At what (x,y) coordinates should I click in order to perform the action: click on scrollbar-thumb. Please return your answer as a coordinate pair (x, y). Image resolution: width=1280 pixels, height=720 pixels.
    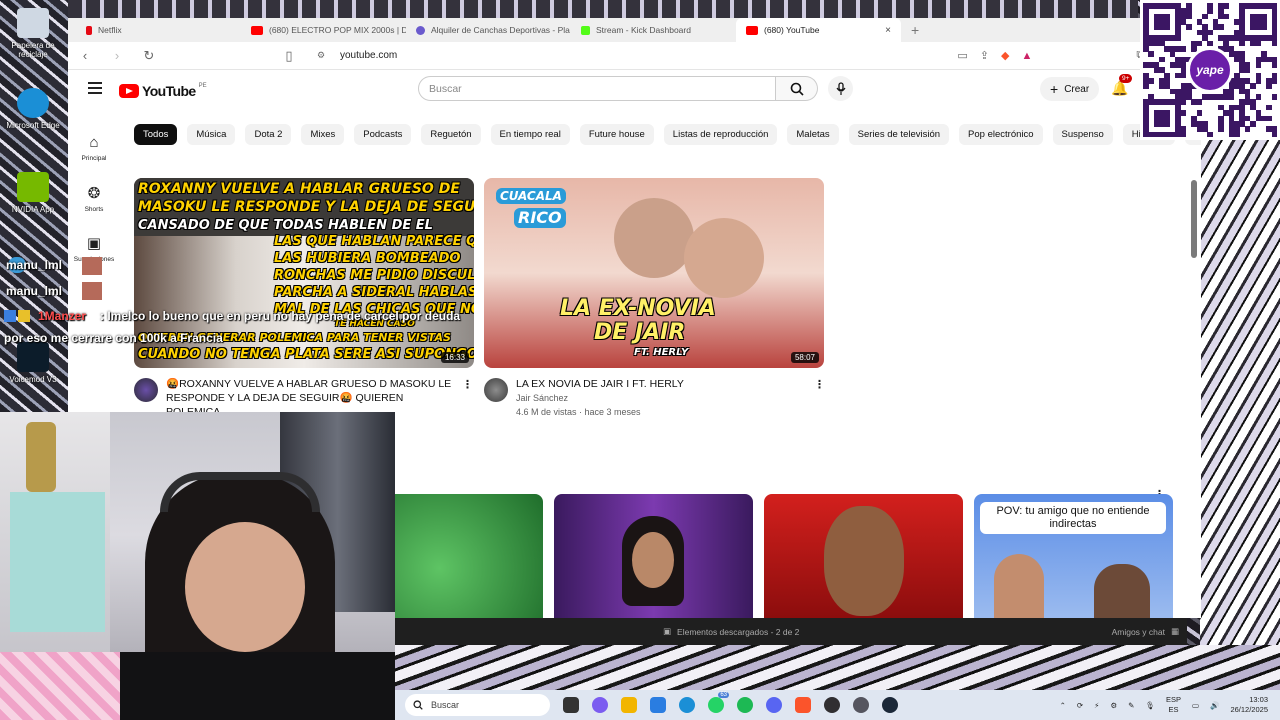
    Looking at the image, I should click on (1194, 219).